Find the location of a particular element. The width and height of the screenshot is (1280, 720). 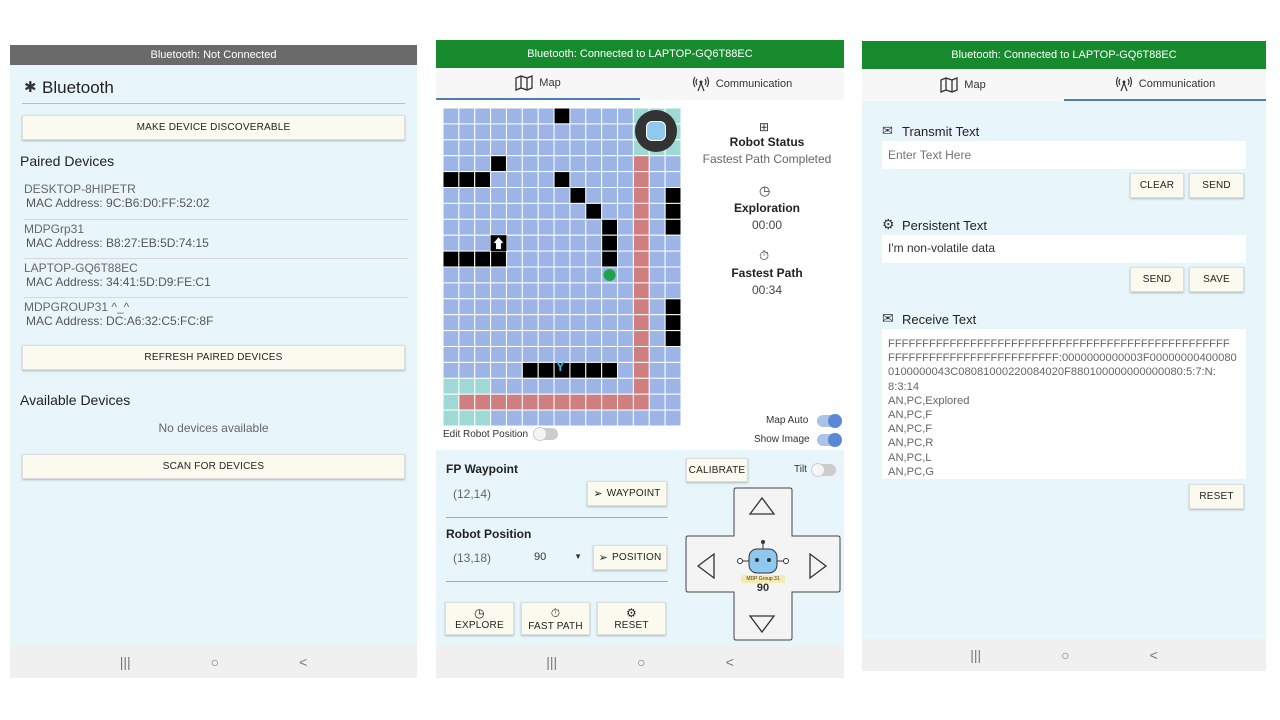

fast-path-button: ⏱ FAST PATH is located at coordinates (555, 618).